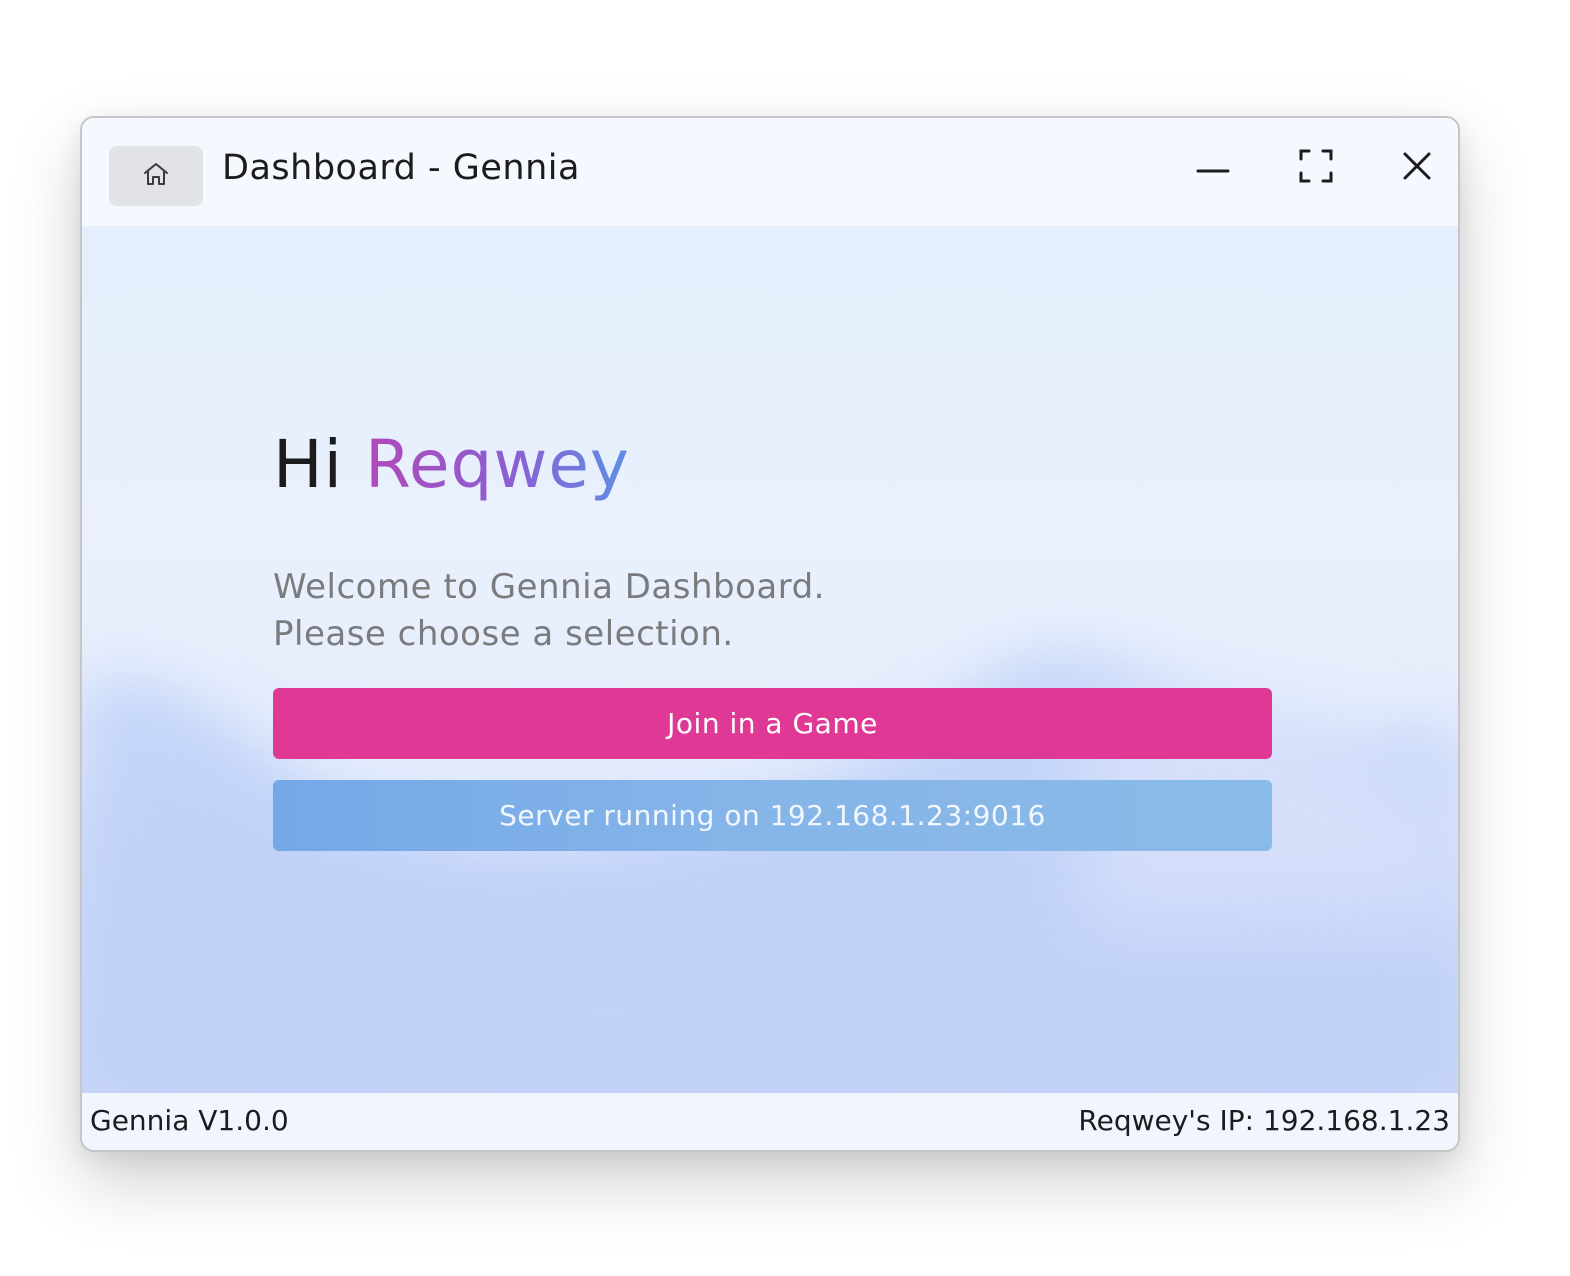  I want to click on welcome-line-2: Please choose a selection., so click(503, 634).